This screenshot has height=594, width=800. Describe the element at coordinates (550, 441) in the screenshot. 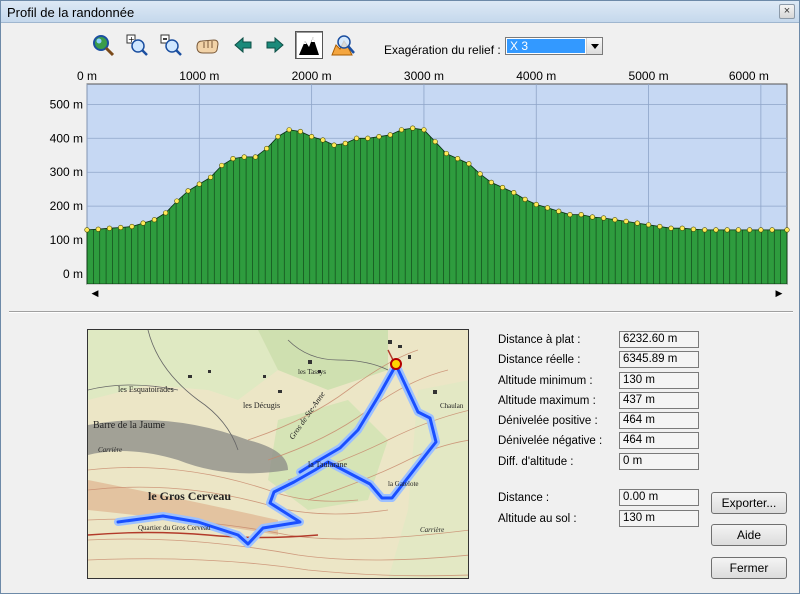

I see `stat-label-negative-elevation: Dénivelée négative :` at that location.